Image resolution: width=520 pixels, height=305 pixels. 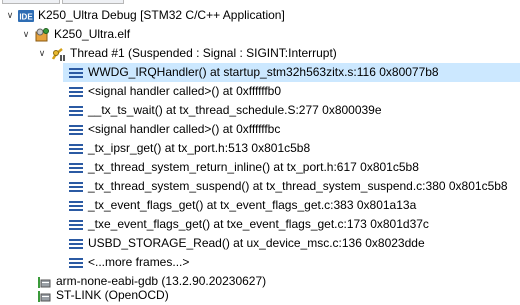 I want to click on stack-frame-label: <signal handler called>() at 0xffffffbc, so click(x=184, y=129).